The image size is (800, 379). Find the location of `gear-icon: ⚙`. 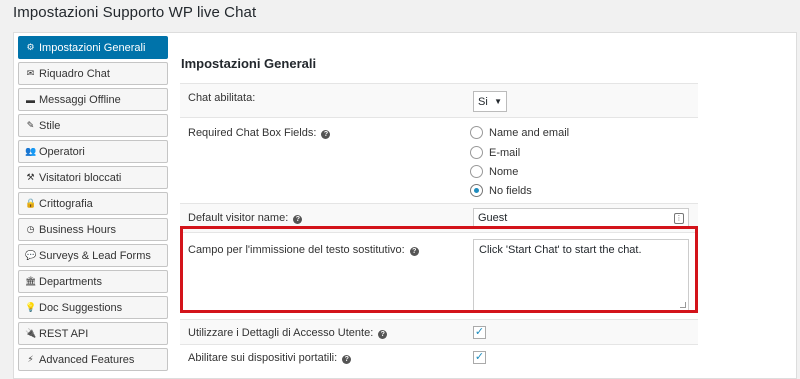

gear-icon: ⚙ is located at coordinates (30, 47).